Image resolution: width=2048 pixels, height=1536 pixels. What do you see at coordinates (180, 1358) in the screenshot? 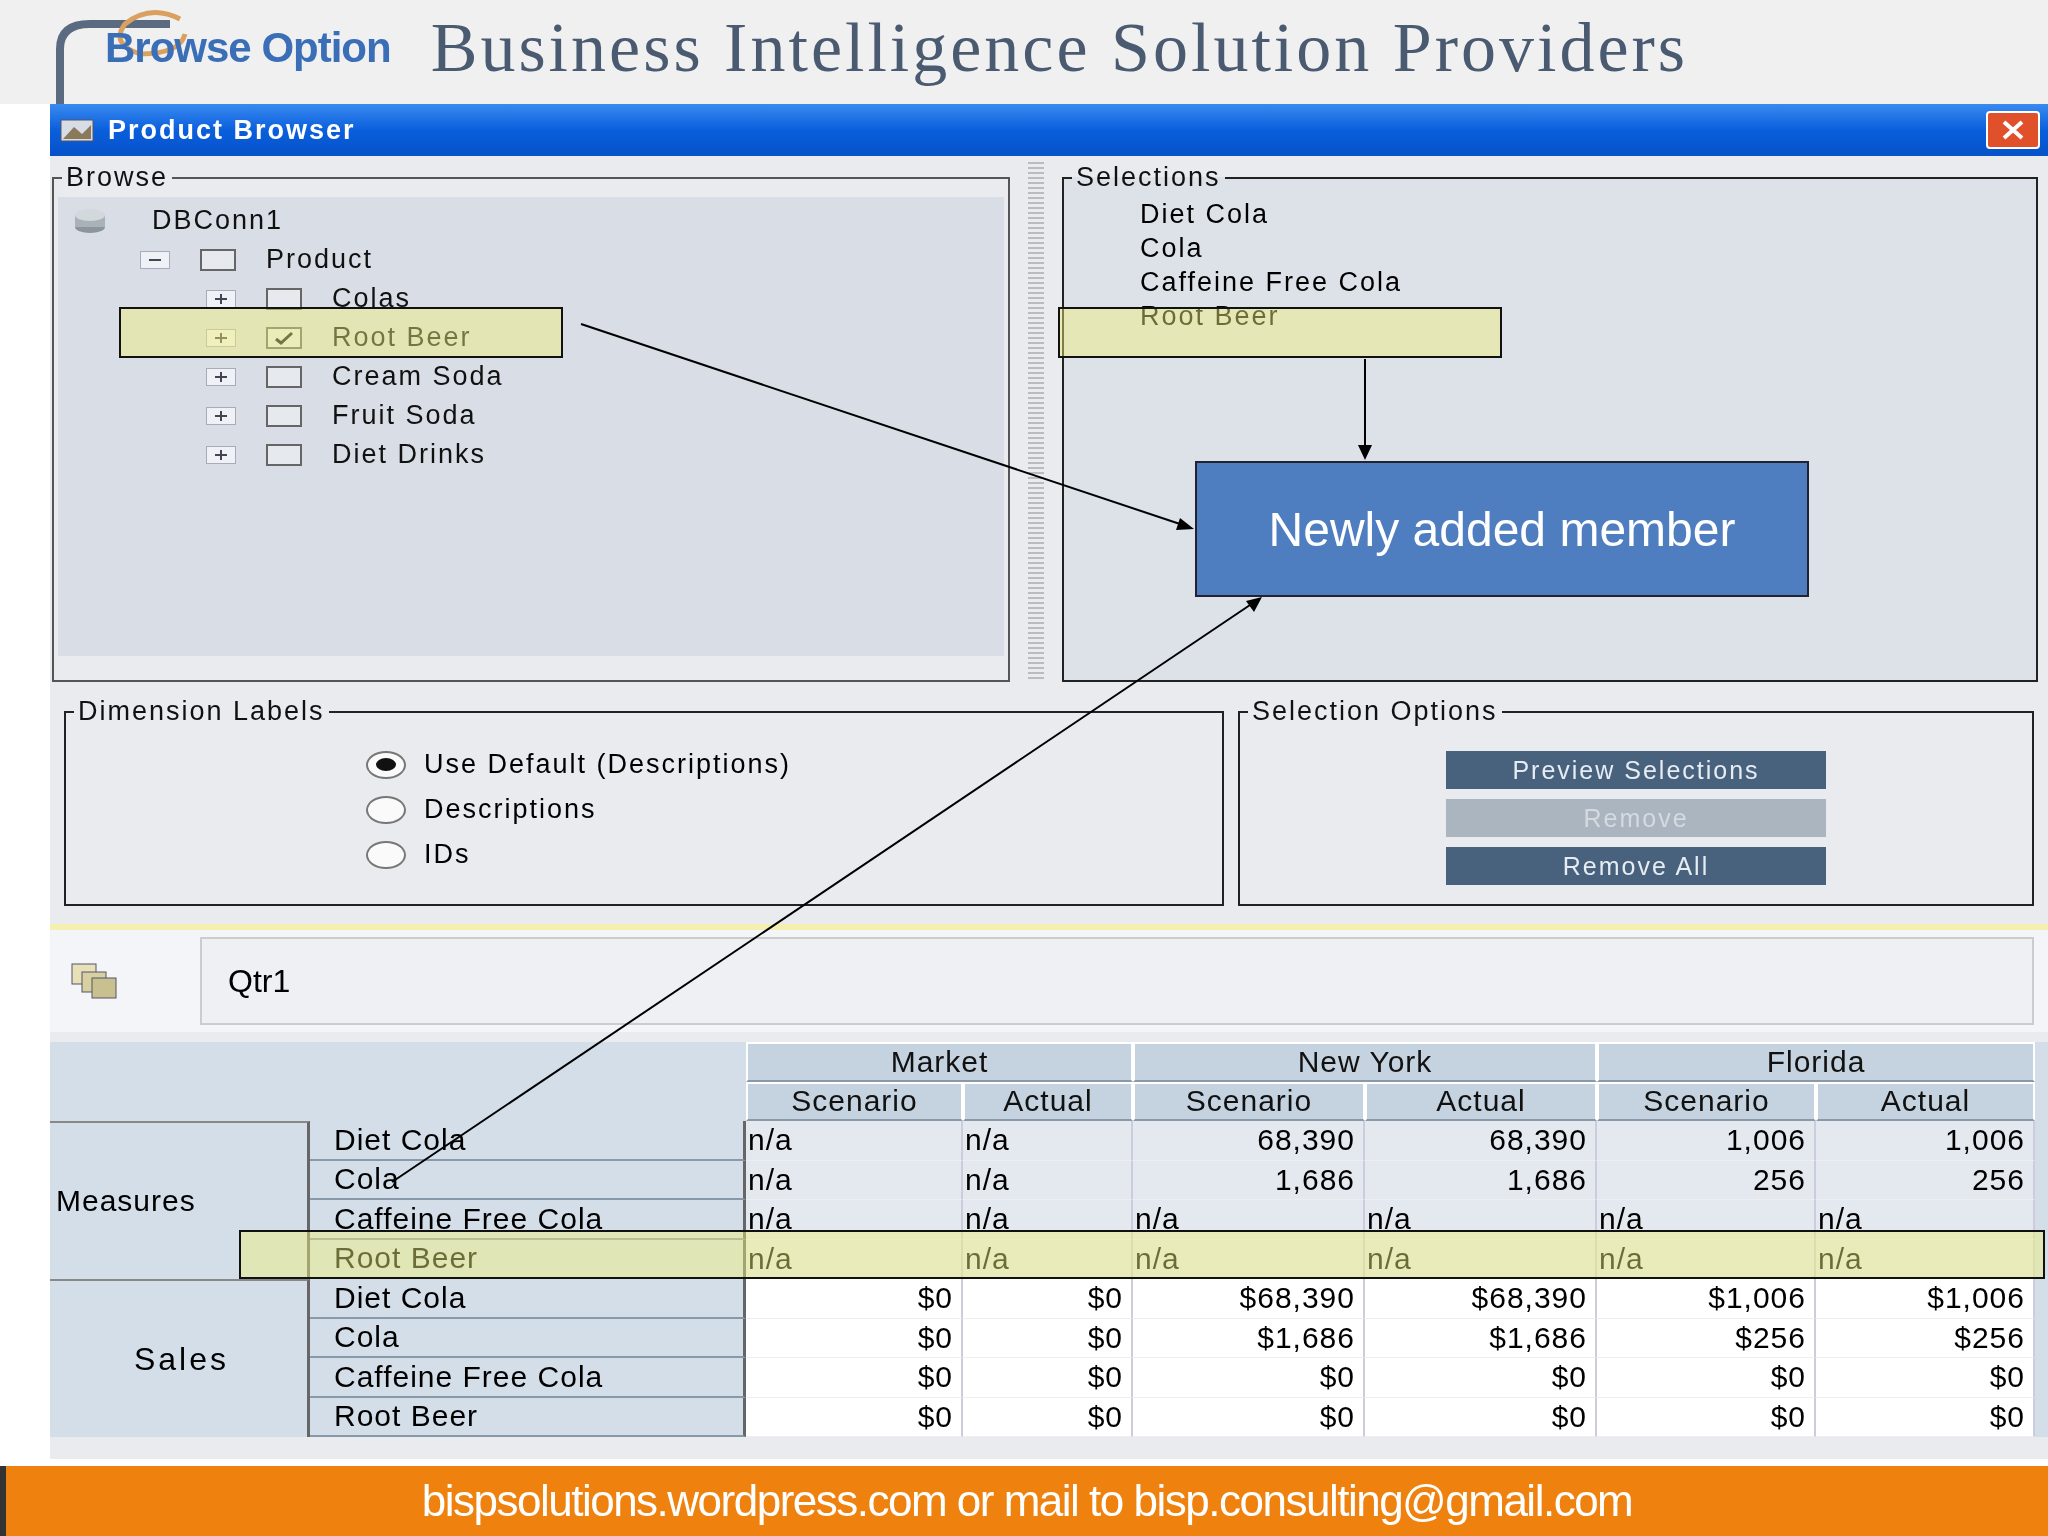
I see `row-group-header: Sales` at bounding box center [180, 1358].